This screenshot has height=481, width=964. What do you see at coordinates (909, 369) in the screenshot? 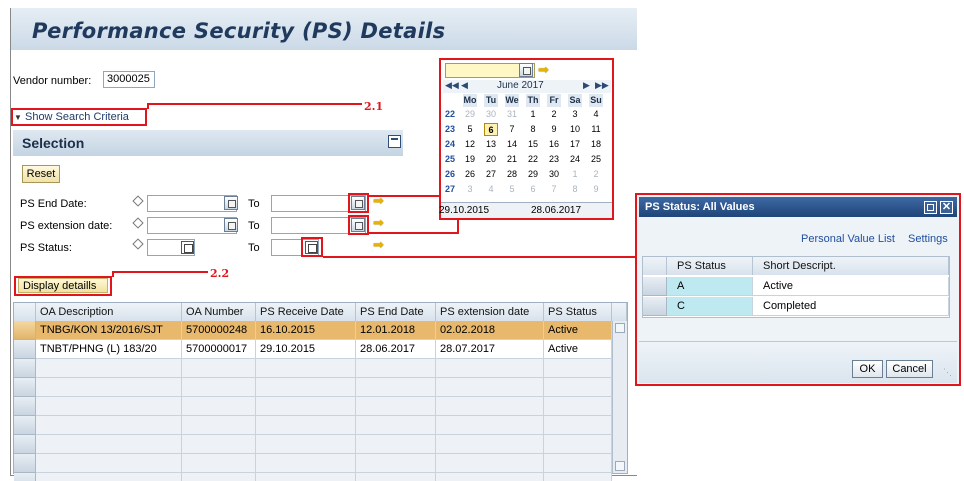
I see `cancel-button: Cancel` at bounding box center [909, 369].